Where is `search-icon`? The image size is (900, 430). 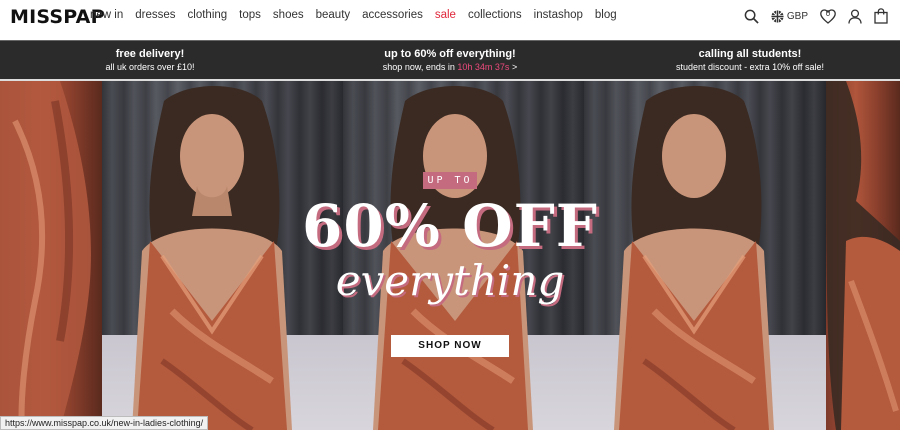 search-icon is located at coordinates (751, 16).